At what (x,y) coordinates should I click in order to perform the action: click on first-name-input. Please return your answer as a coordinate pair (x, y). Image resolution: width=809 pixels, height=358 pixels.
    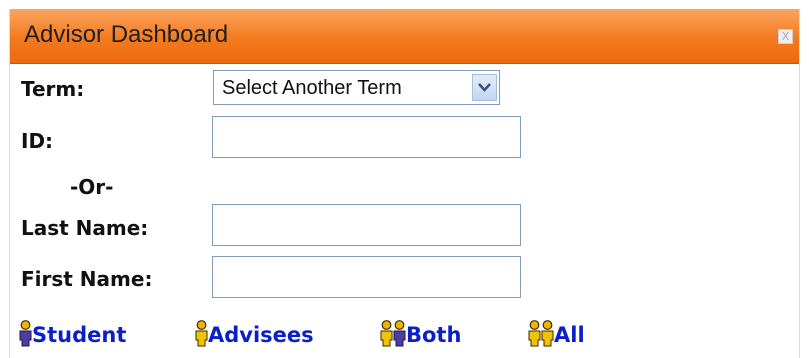
    Looking at the image, I should click on (366, 277).